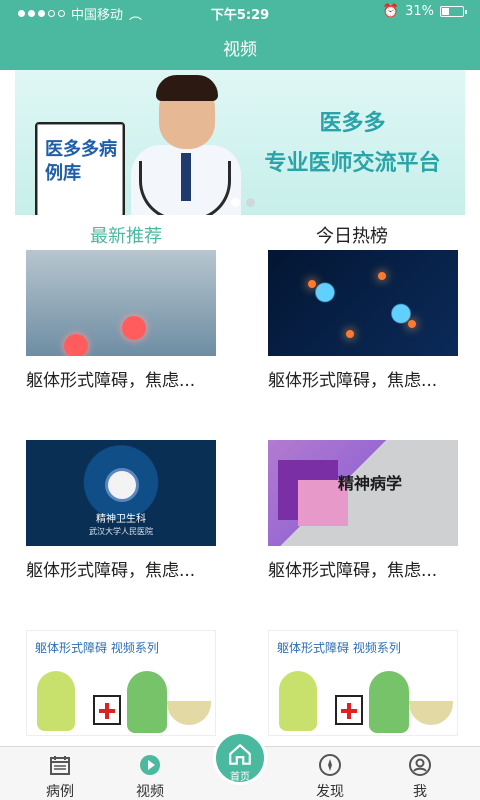 This screenshot has width=480, height=800. I want to click on bottom-tab-bar: 病例 视频 首页 发现 我, so click(240, 765).